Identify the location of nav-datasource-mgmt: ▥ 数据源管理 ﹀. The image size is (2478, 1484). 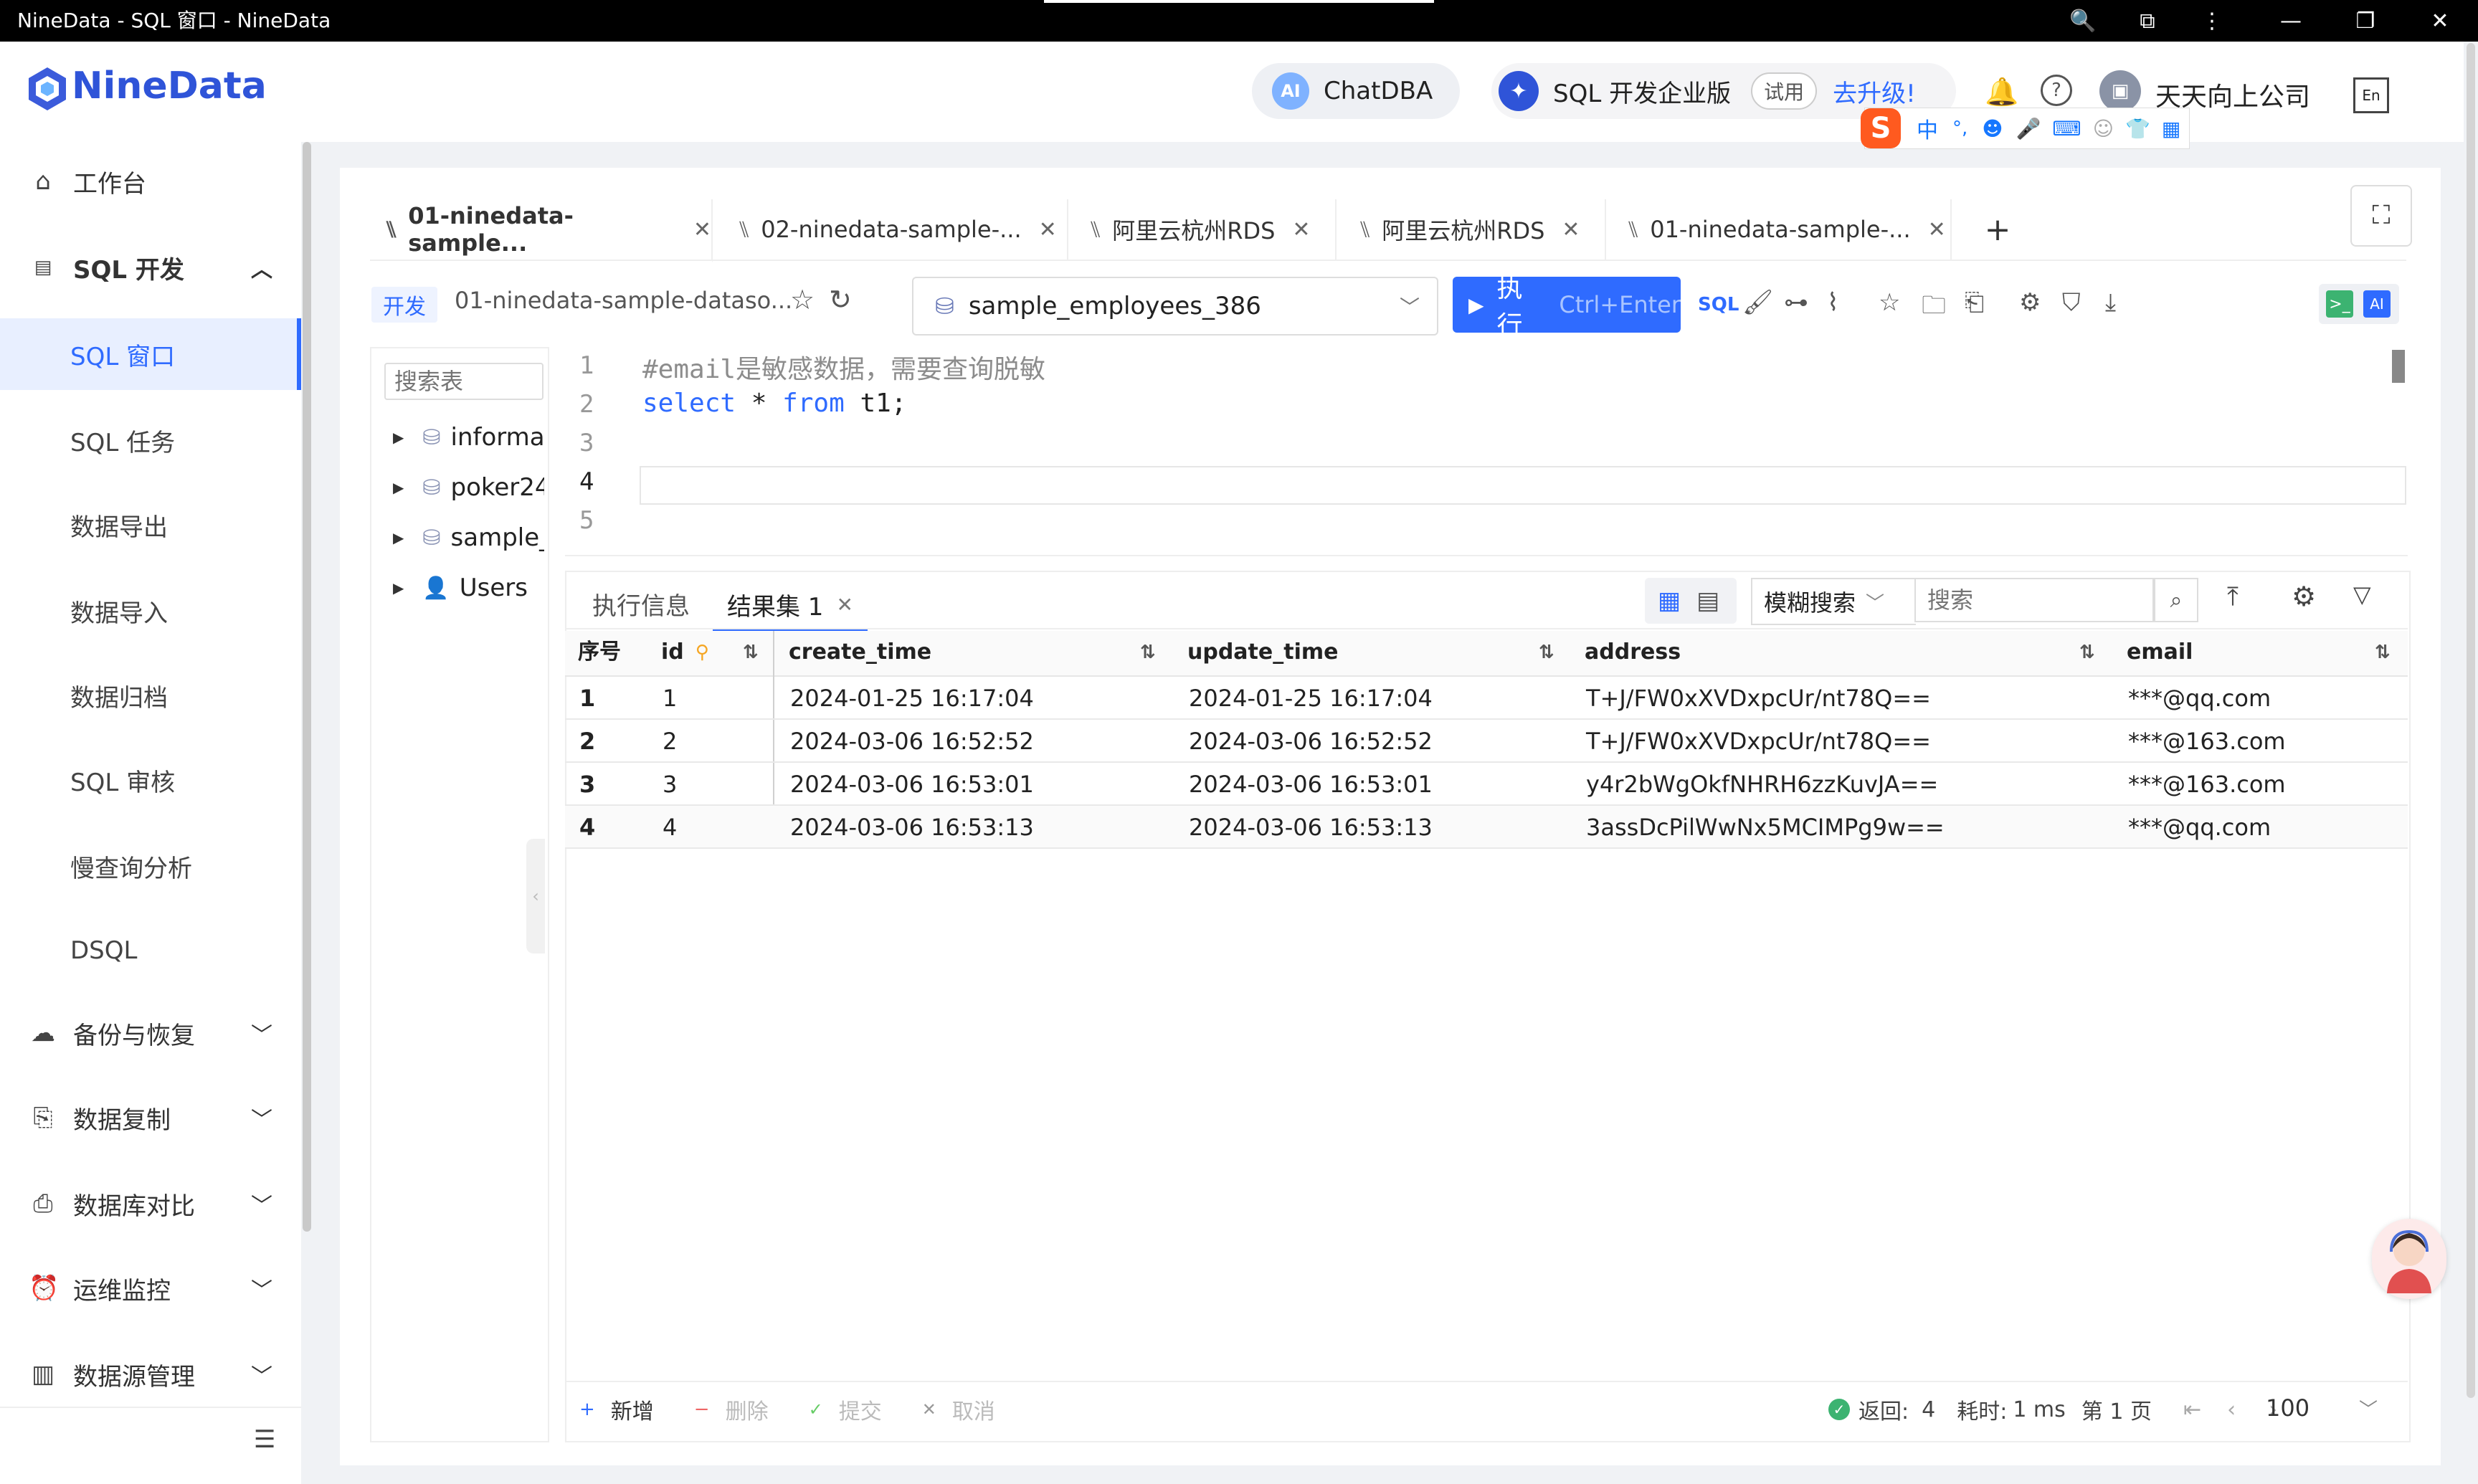
(150, 1374).